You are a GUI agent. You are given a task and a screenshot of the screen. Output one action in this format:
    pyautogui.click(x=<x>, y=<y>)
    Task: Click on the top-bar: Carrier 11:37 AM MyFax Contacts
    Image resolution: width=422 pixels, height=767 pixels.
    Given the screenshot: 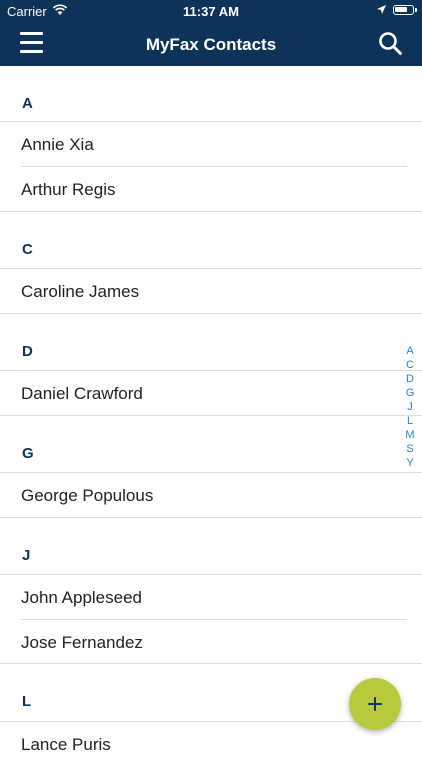 What is the action you would take?
    pyautogui.click(x=211, y=33)
    